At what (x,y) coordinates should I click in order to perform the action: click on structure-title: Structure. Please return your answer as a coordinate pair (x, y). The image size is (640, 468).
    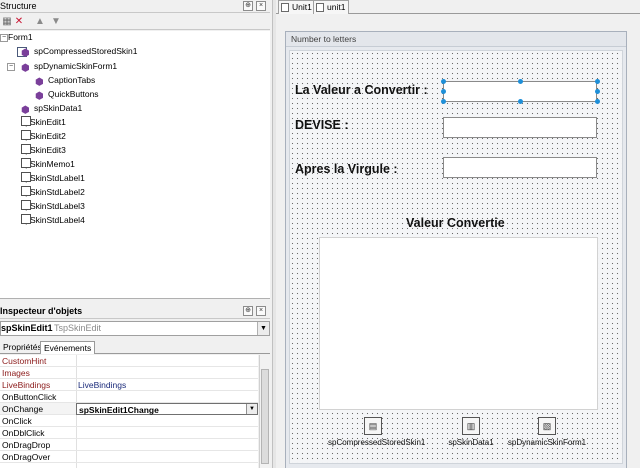
    Looking at the image, I should click on (18, 6).